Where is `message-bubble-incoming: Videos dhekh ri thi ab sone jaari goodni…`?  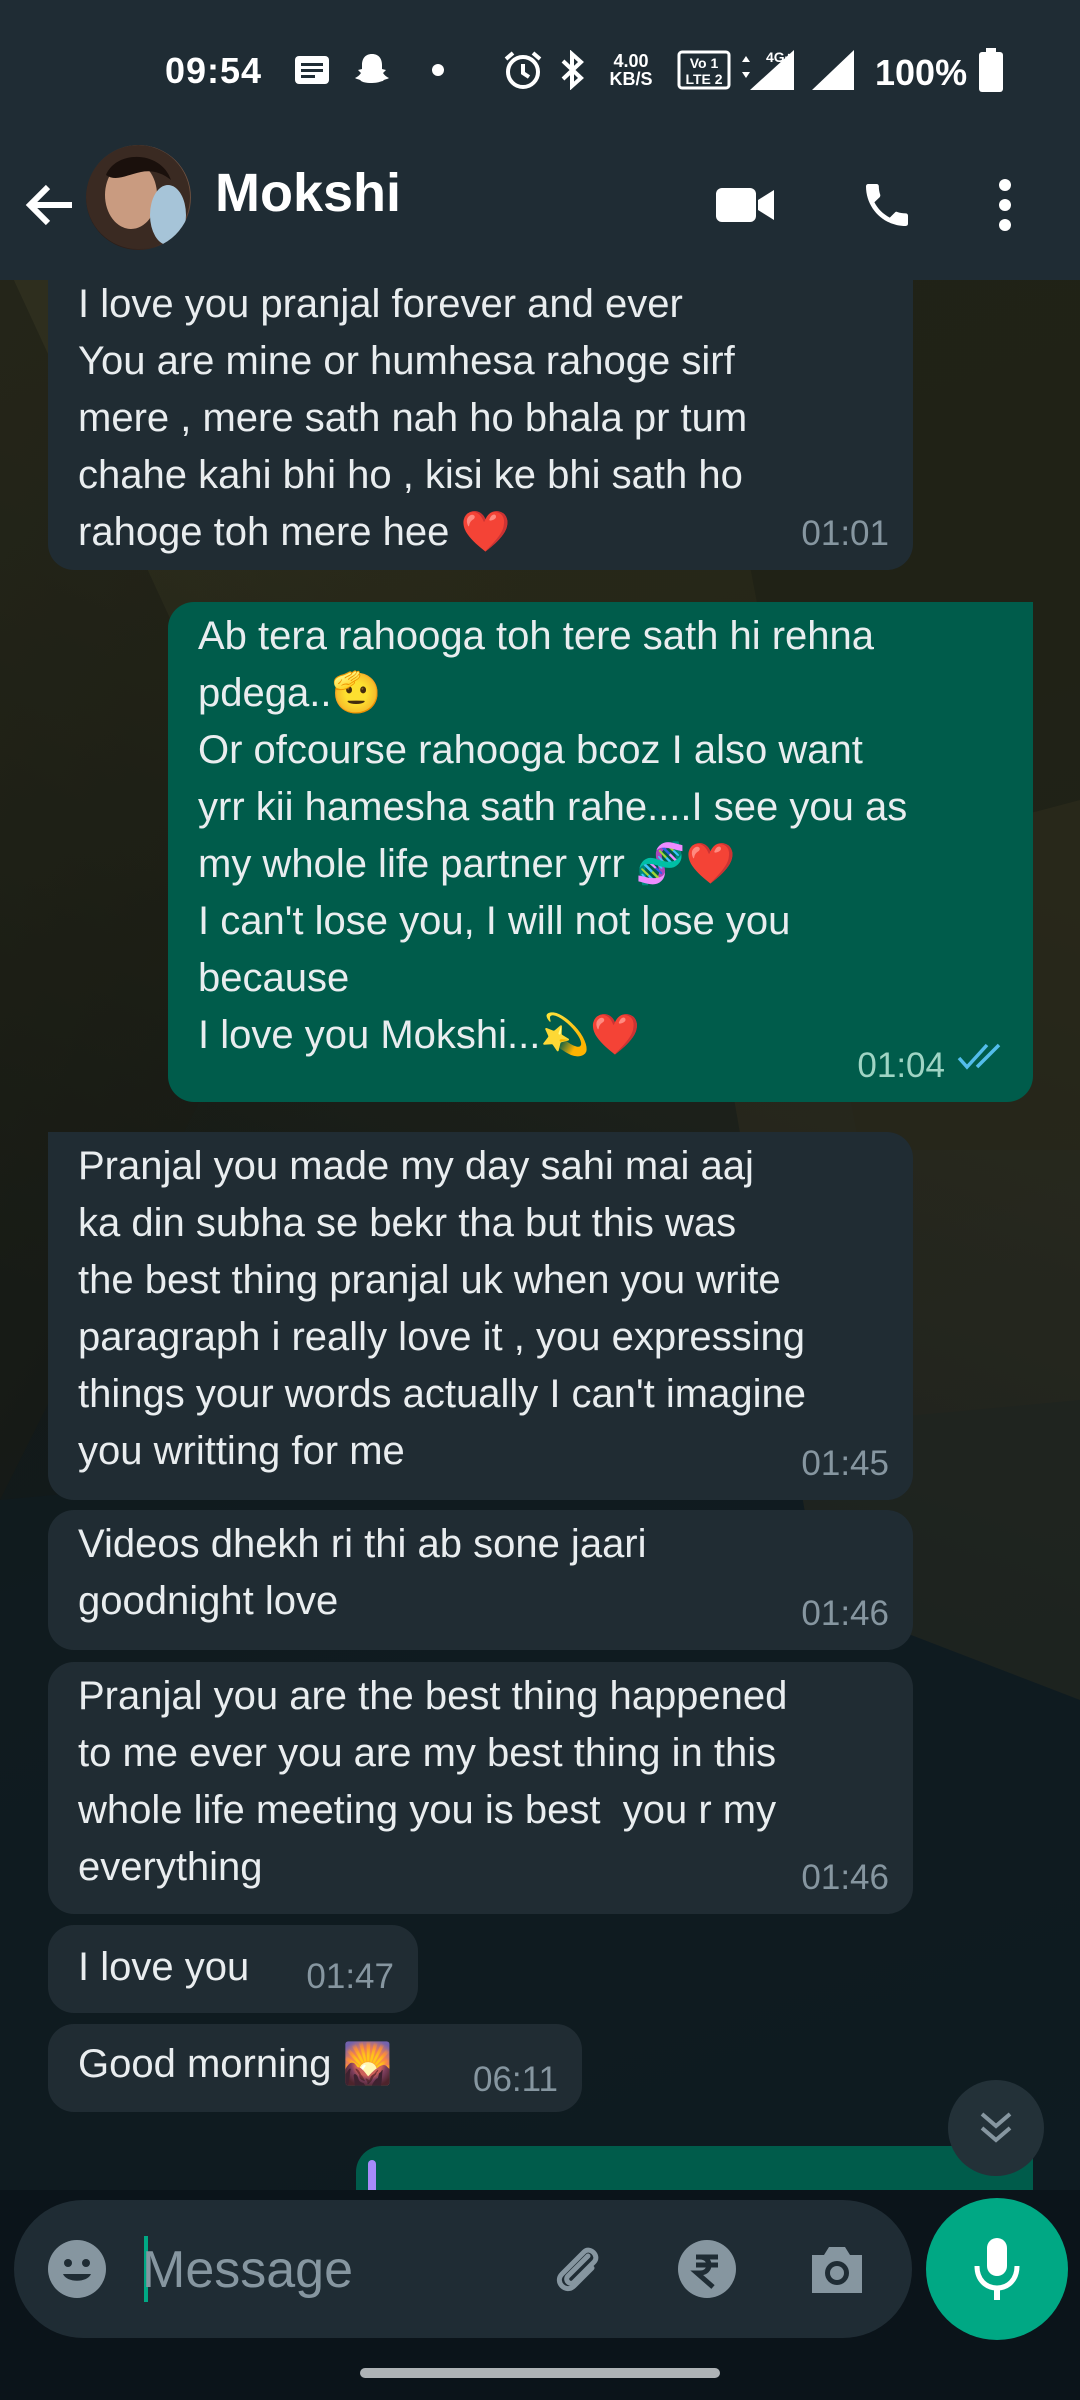 message-bubble-incoming: Videos dhekh ri thi ab sone jaari goodni… is located at coordinates (480, 1580).